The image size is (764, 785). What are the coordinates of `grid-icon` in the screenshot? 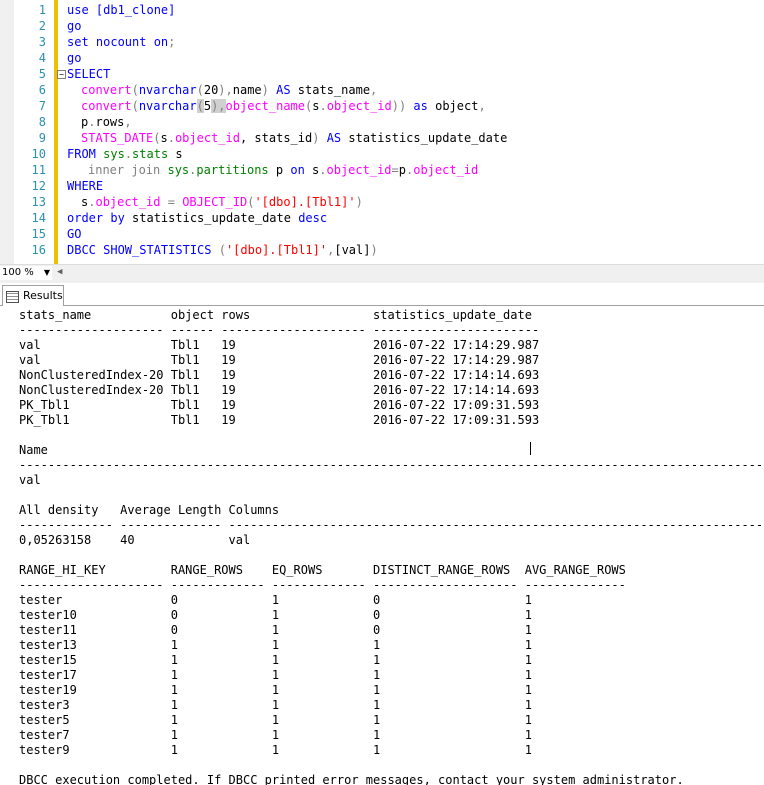 It's located at (12, 297).